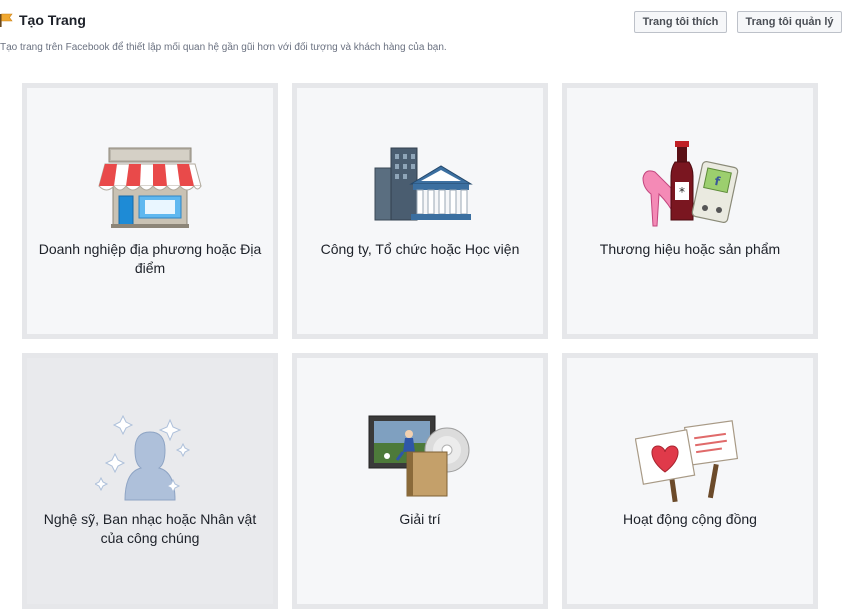  What do you see at coordinates (420, 519) in the screenshot?
I see `category-label: Giải trí` at bounding box center [420, 519].